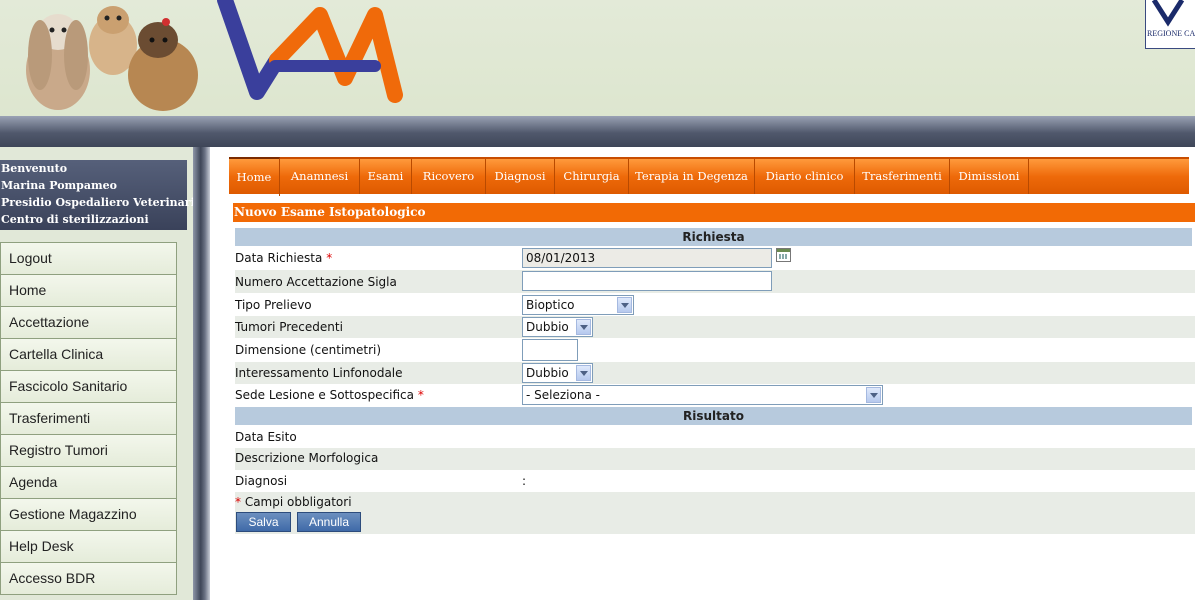  Describe the element at coordinates (307, 458) in the screenshot. I see `label-descrizione: Descrizione Morfologica` at that location.